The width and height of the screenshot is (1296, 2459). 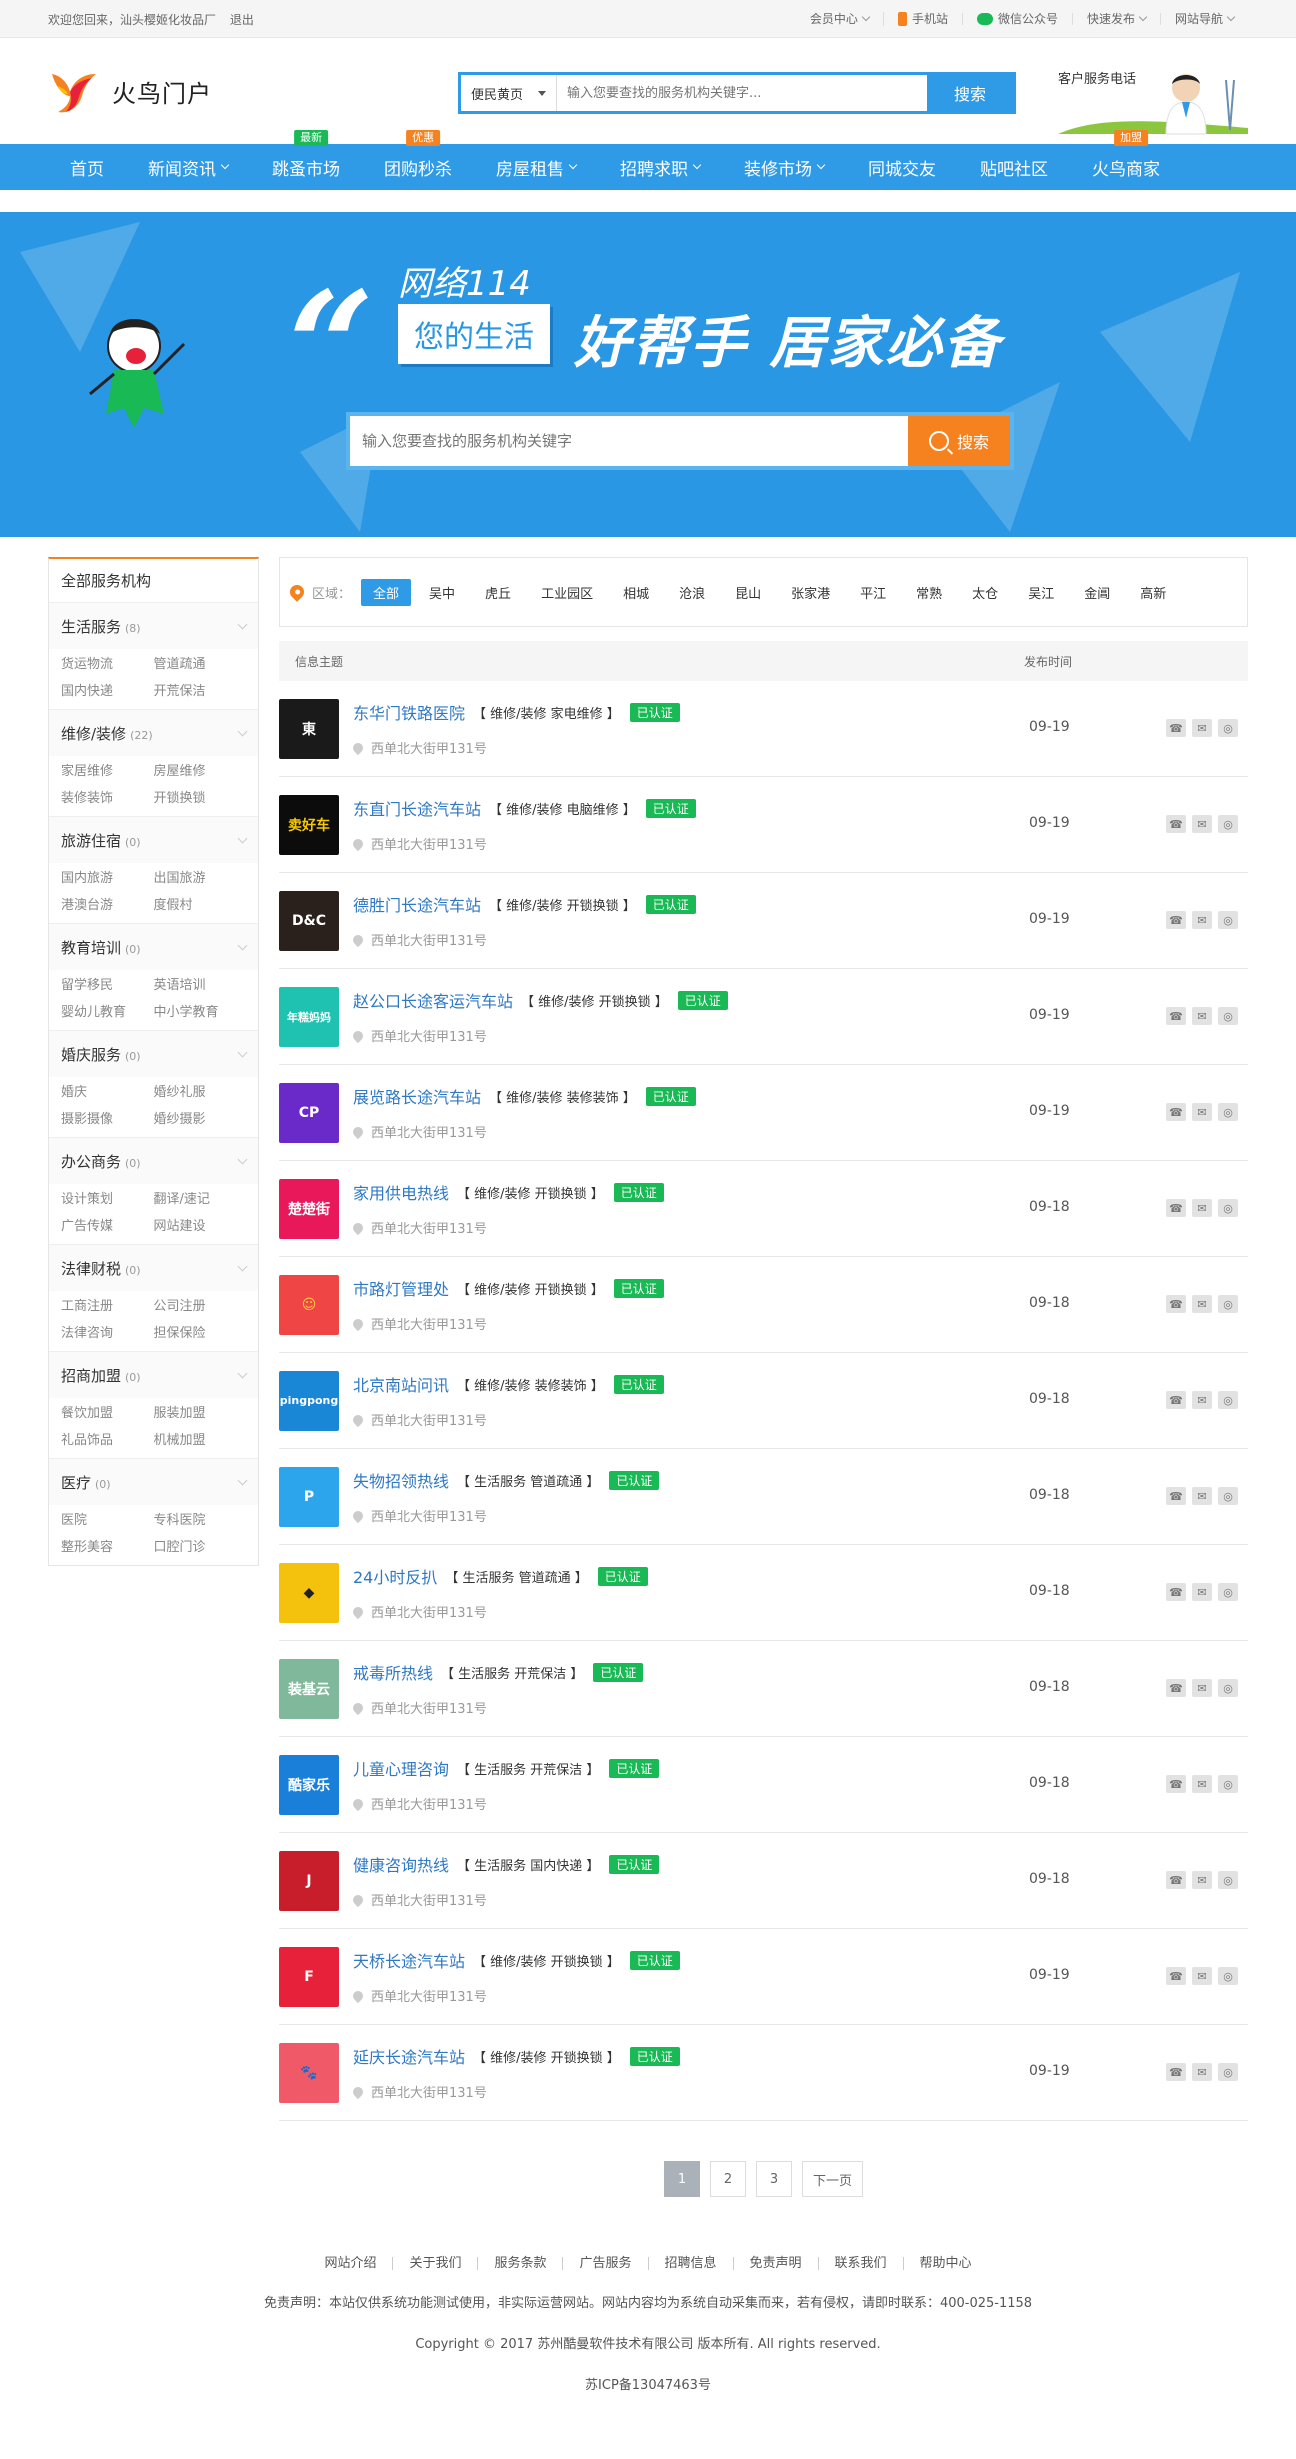 I want to click on sidebar-subcategory-link: 婚纱摄影, so click(x=200, y=1117).